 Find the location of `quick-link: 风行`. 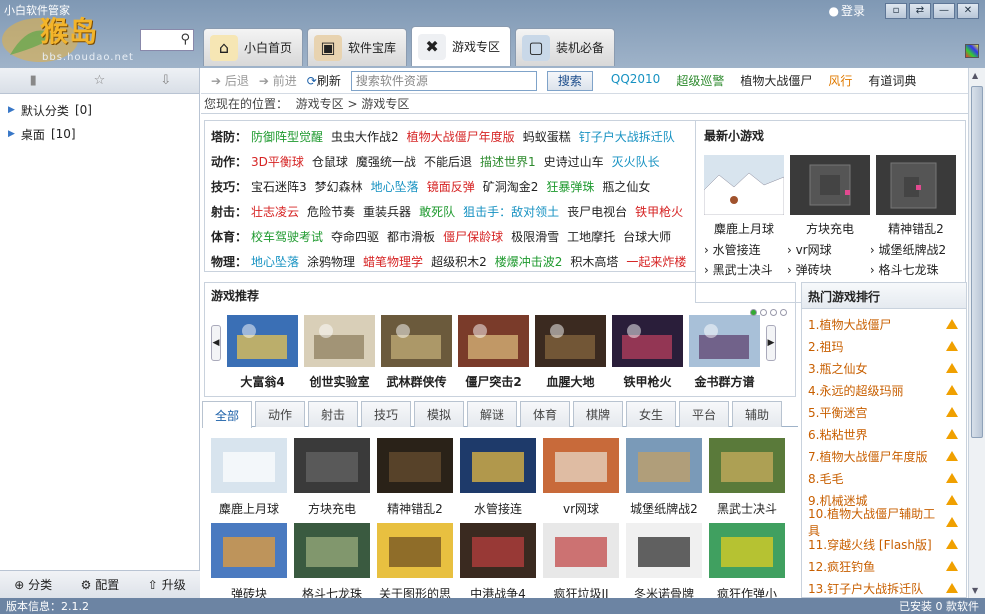

quick-link: 风行 is located at coordinates (840, 80).